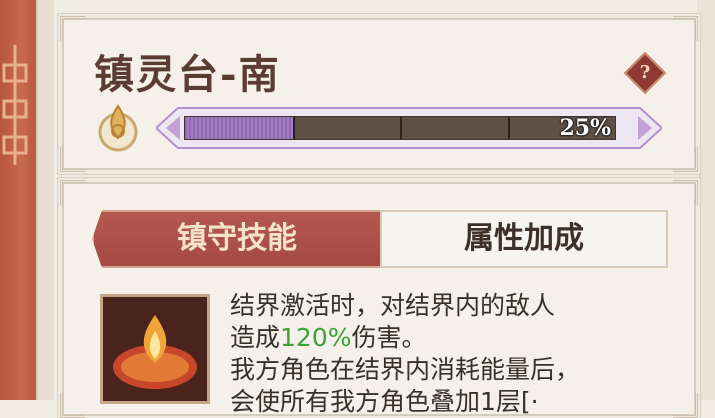 This screenshot has height=418, width=715. I want to click on tab-guard-skill: 镇守技能, so click(237, 239).